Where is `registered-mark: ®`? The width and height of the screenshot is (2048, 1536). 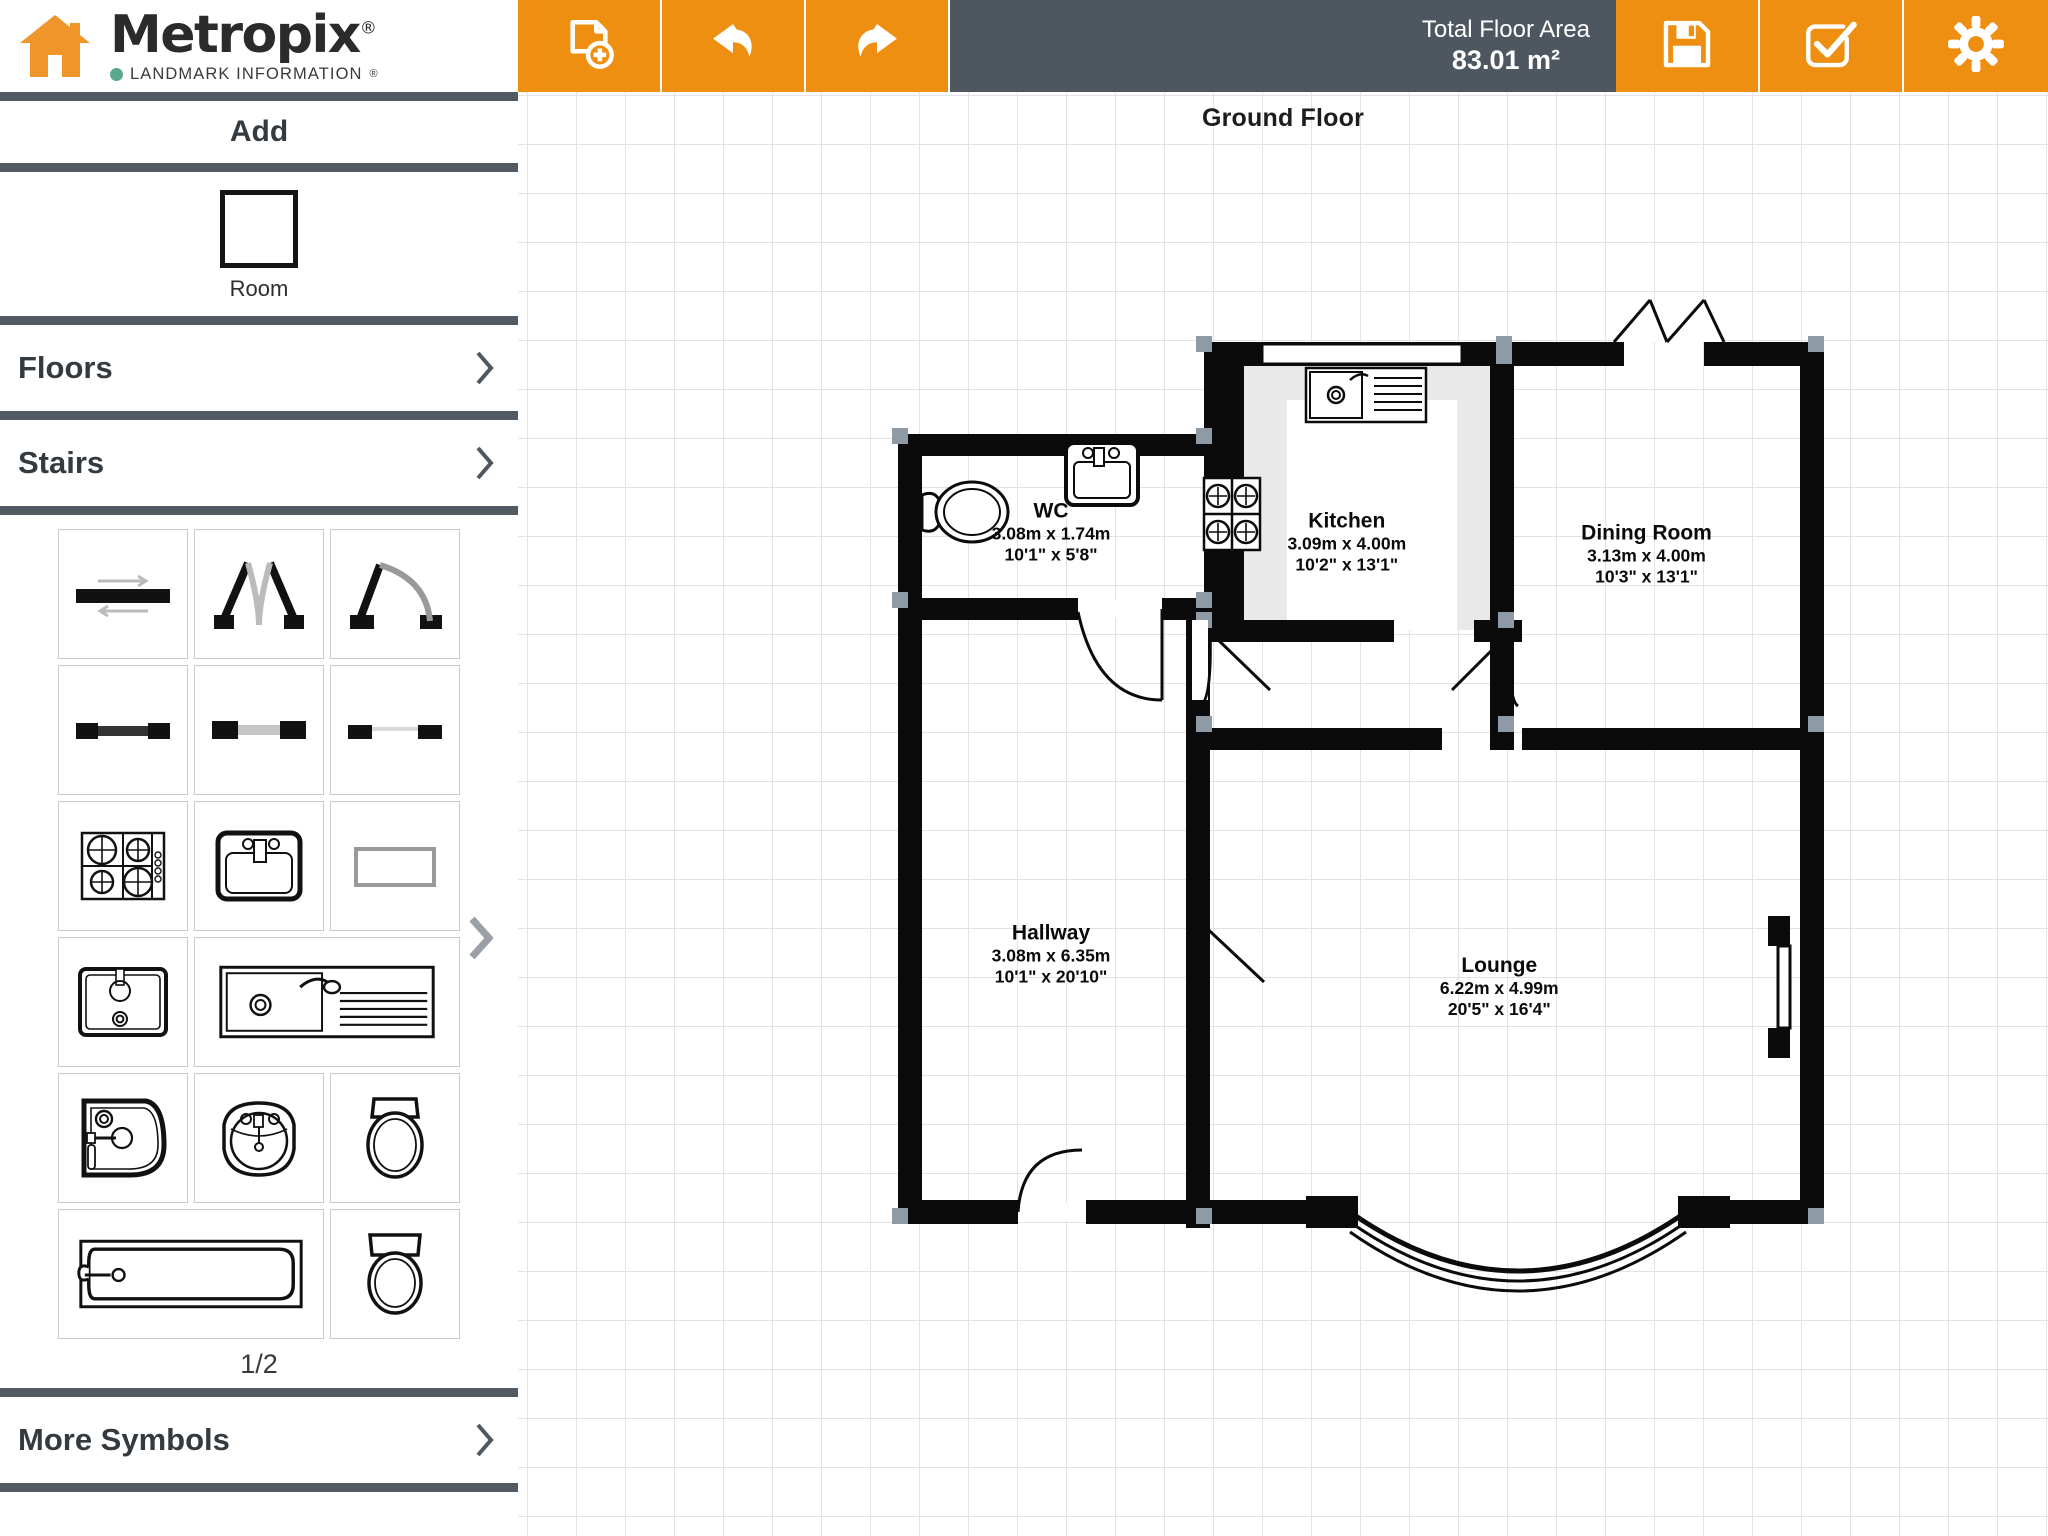 registered-mark: ® is located at coordinates (368, 28).